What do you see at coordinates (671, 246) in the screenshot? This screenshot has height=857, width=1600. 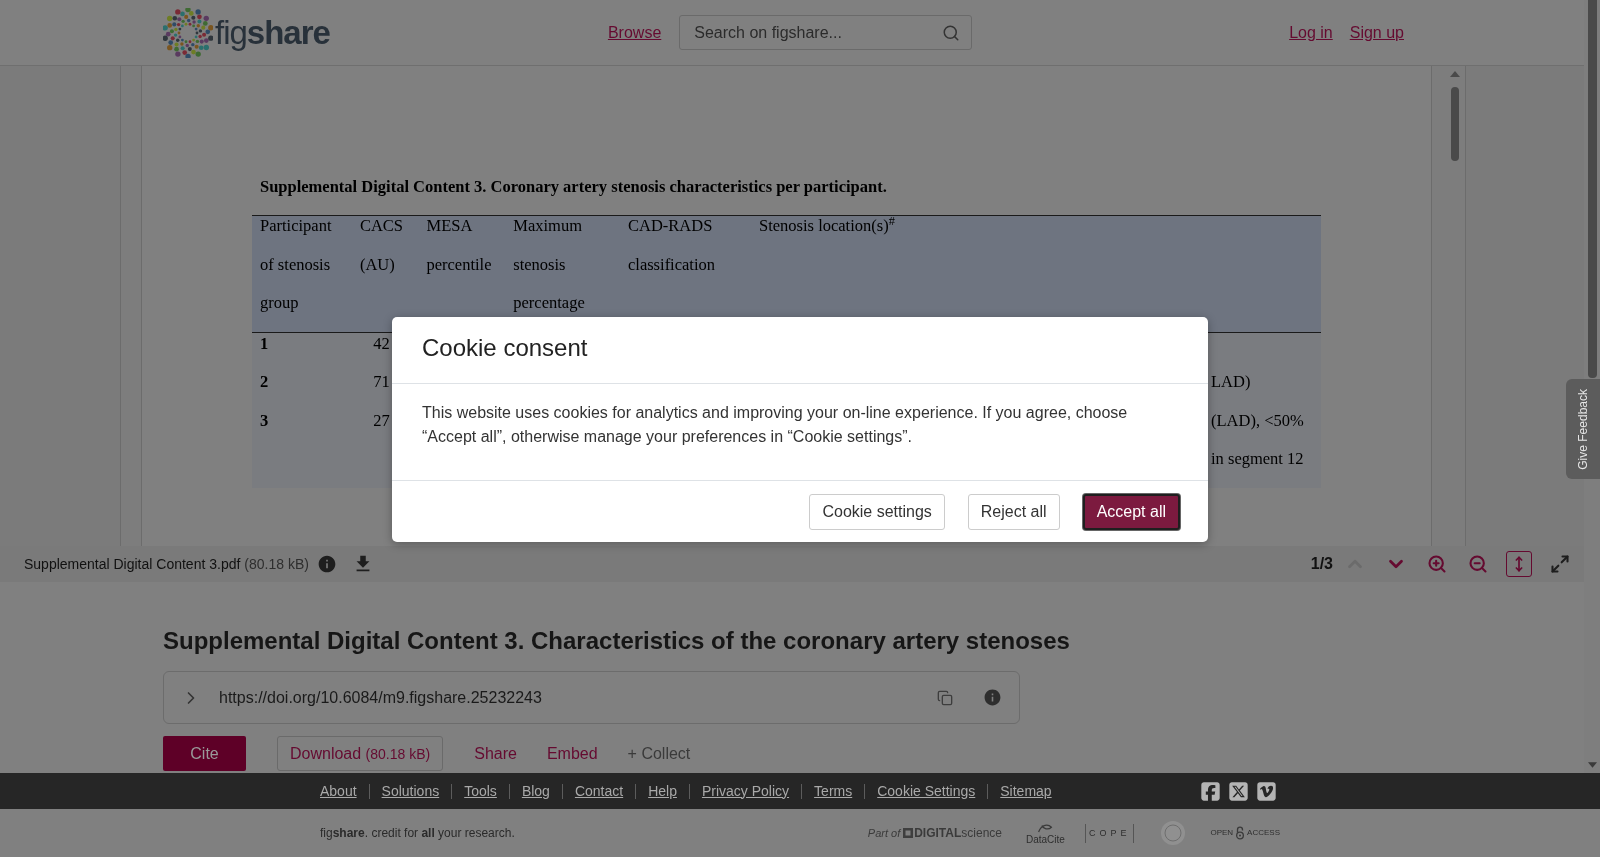 I see `column-header: CAD-RADS classification` at bounding box center [671, 246].